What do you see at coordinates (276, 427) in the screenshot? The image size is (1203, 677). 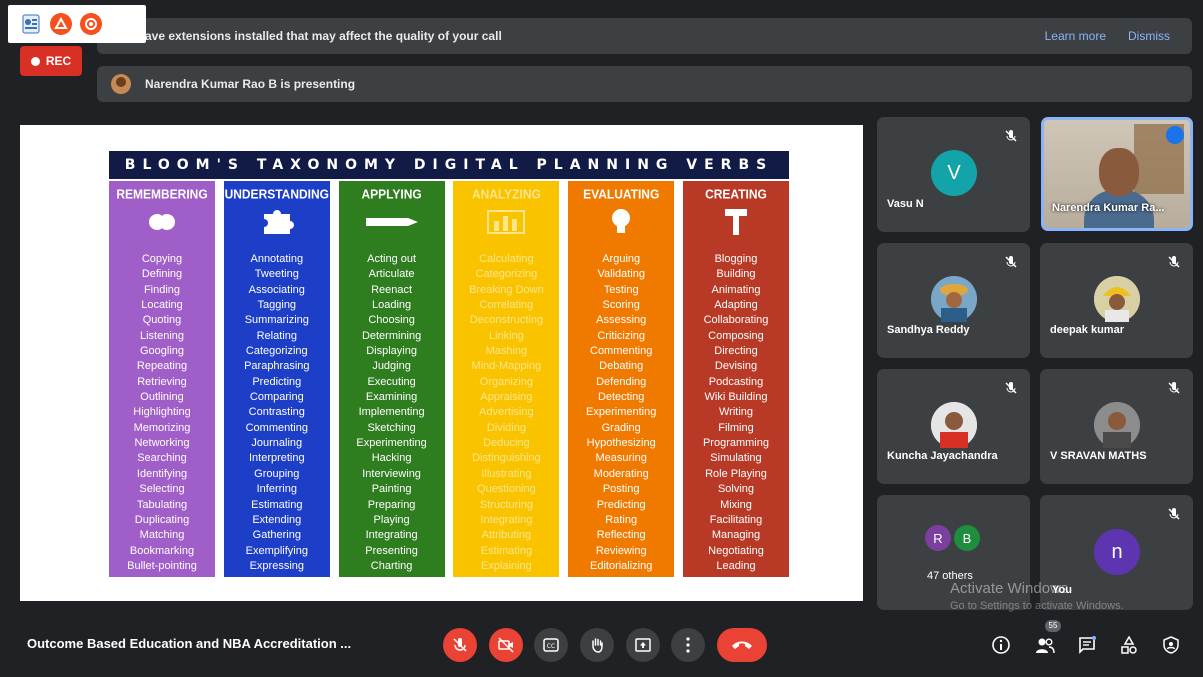 I see `verb-item: Commenting` at bounding box center [276, 427].